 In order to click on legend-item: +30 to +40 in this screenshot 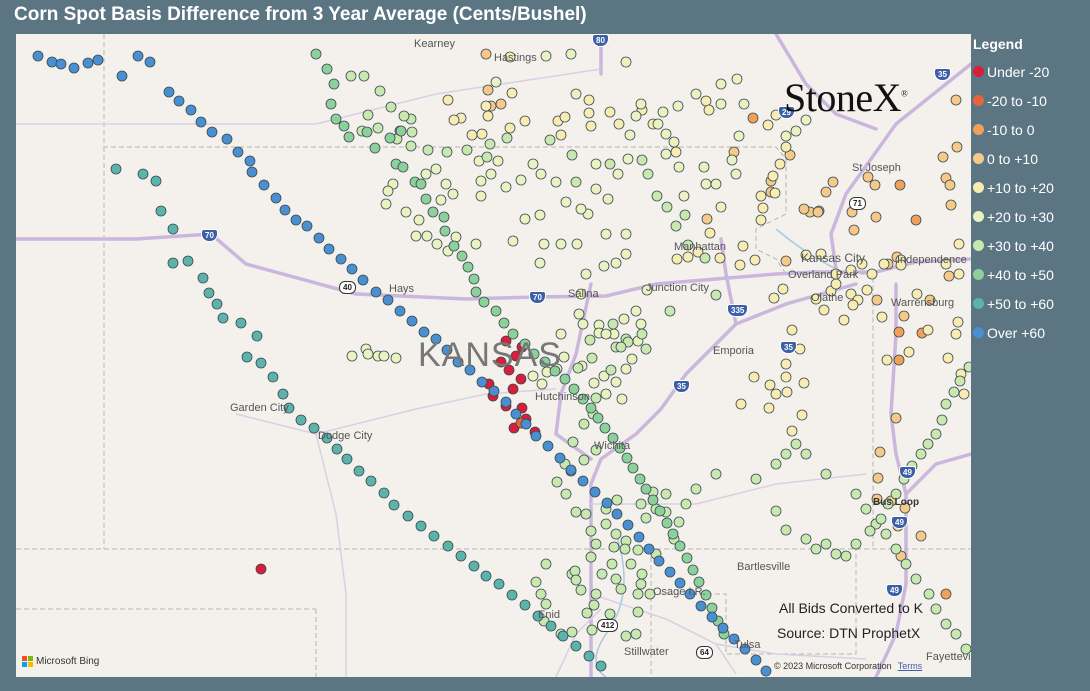, I will do `click(1030, 245)`.